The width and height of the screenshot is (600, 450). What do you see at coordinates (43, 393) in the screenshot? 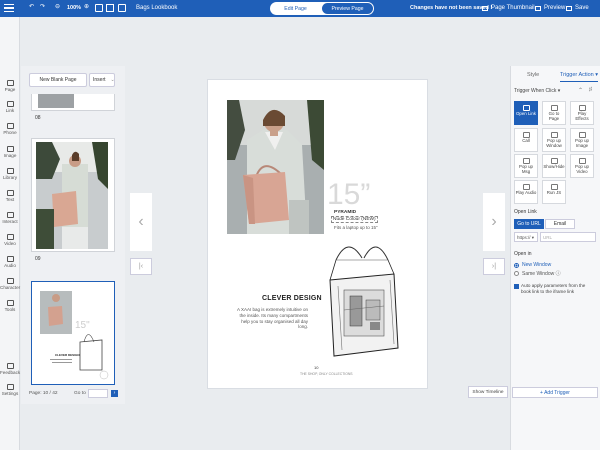
I see `page-indicator: Page: 10 / 42` at bounding box center [43, 393].